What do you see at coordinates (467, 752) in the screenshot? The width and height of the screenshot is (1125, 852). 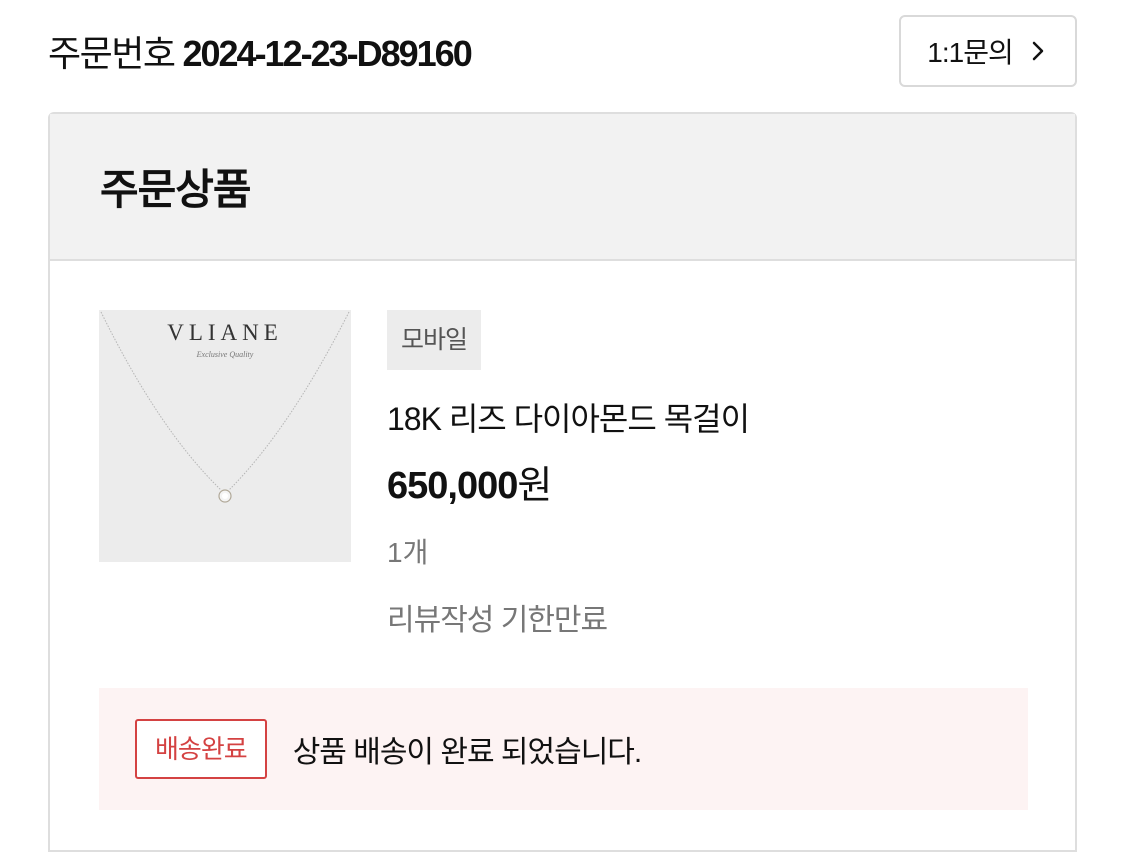 I see `delivery-message: 상품 배송이 완료 되었습니다.` at bounding box center [467, 752].